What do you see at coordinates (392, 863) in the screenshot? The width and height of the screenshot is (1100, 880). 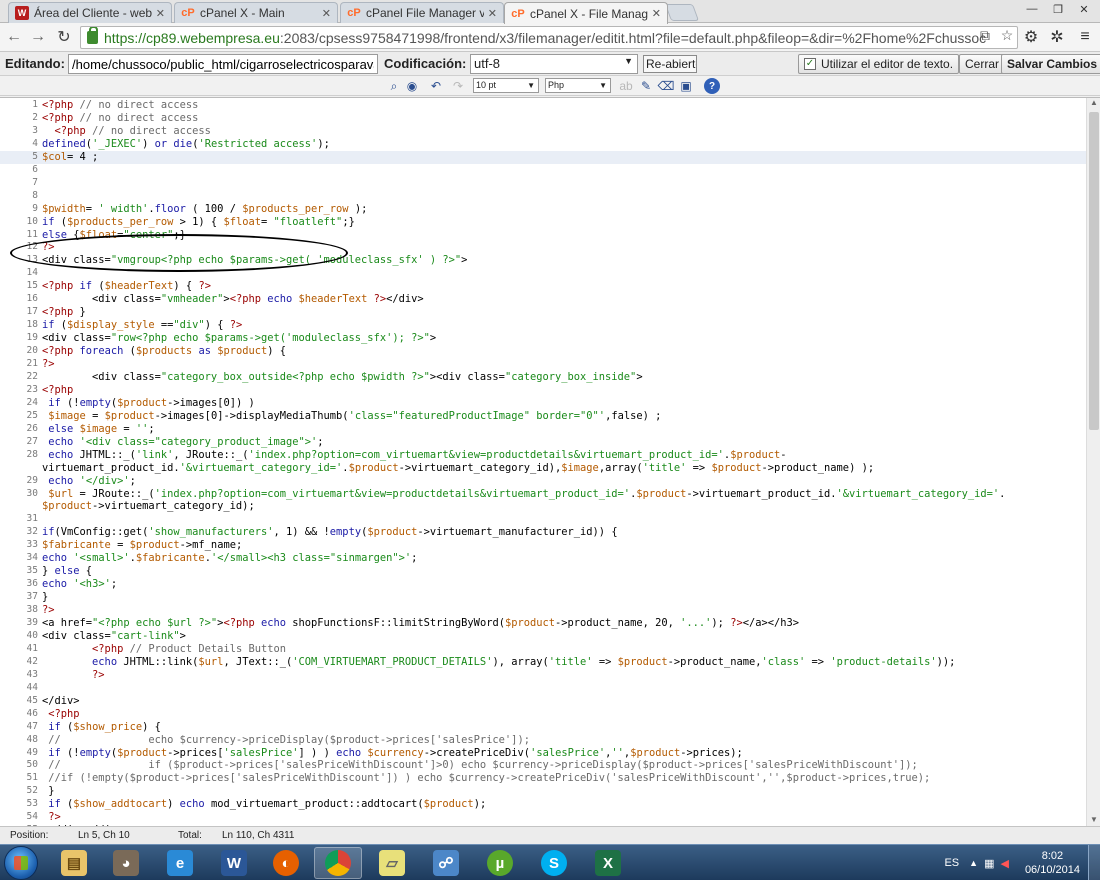 I see `taskbar-sticky-notes: ▱` at bounding box center [392, 863].